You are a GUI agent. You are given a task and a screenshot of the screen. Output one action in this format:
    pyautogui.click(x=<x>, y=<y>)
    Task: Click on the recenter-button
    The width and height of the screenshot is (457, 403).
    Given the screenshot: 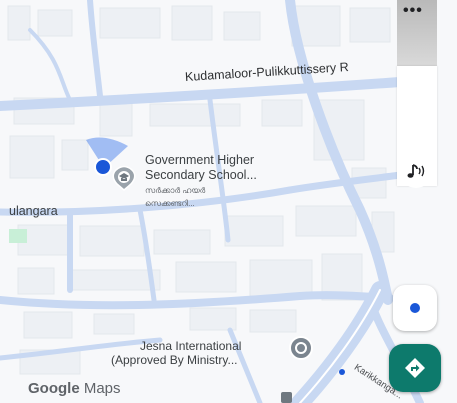 What is the action you would take?
    pyautogui.click(x=415, y=308)
    